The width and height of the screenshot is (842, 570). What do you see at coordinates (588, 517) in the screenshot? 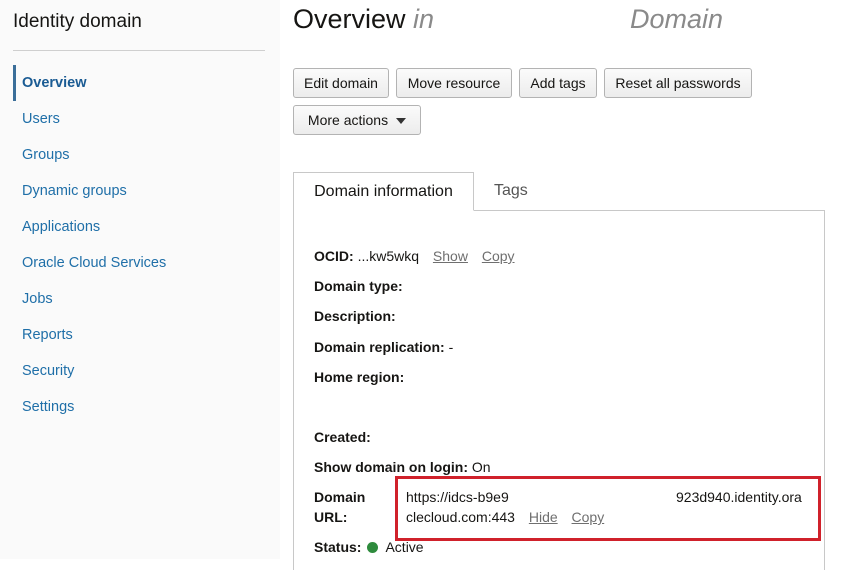
I see `domain-url-copy-link: Copy` at bounding box center [588, 517].